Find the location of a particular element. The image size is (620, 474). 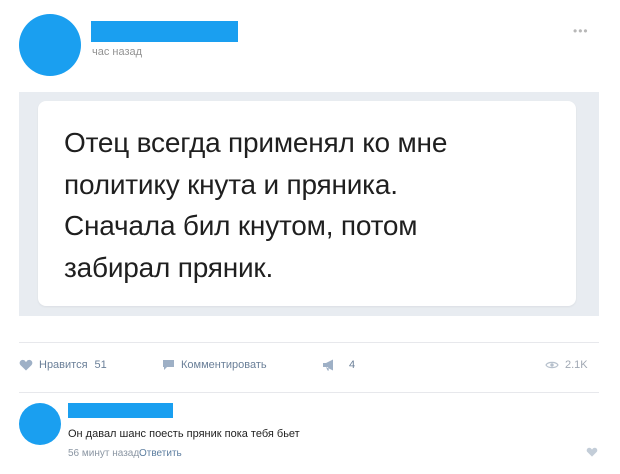

share-count: 4 is located at coordinates (352, 365).